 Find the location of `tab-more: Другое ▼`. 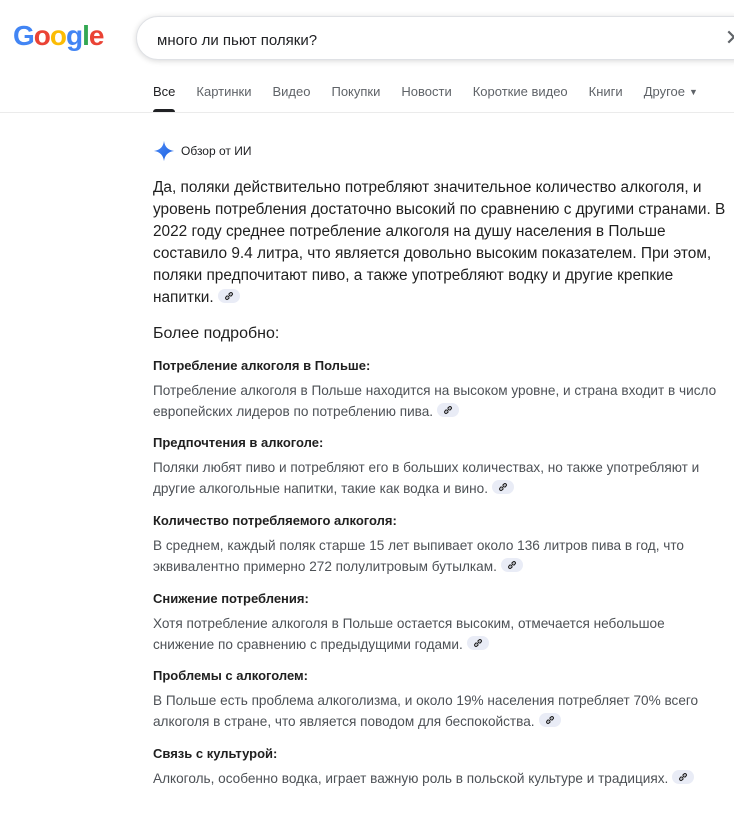

tab-more: Другое ▼ is located at coordinates (671, 98).